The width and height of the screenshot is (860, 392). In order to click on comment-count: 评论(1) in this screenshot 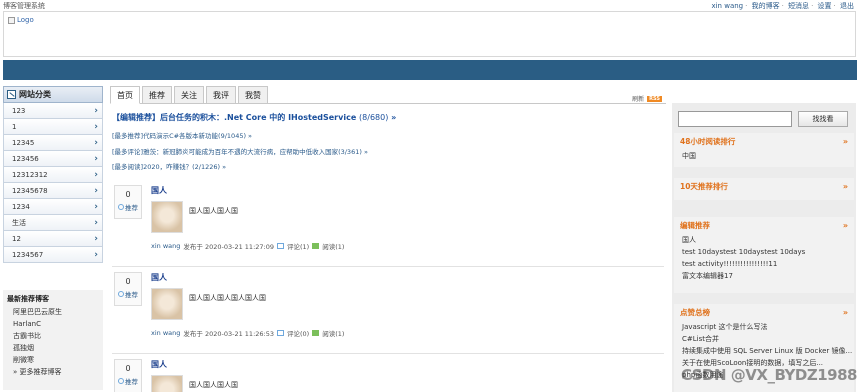, I will do `click(298, 246)`.